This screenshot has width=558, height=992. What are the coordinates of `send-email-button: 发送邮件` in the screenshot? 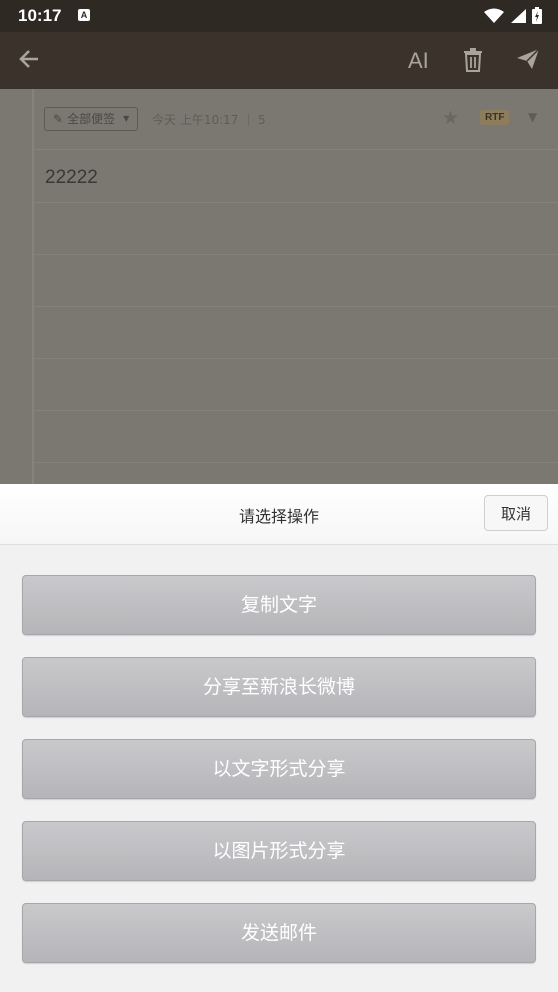 It's located at (279, 933).